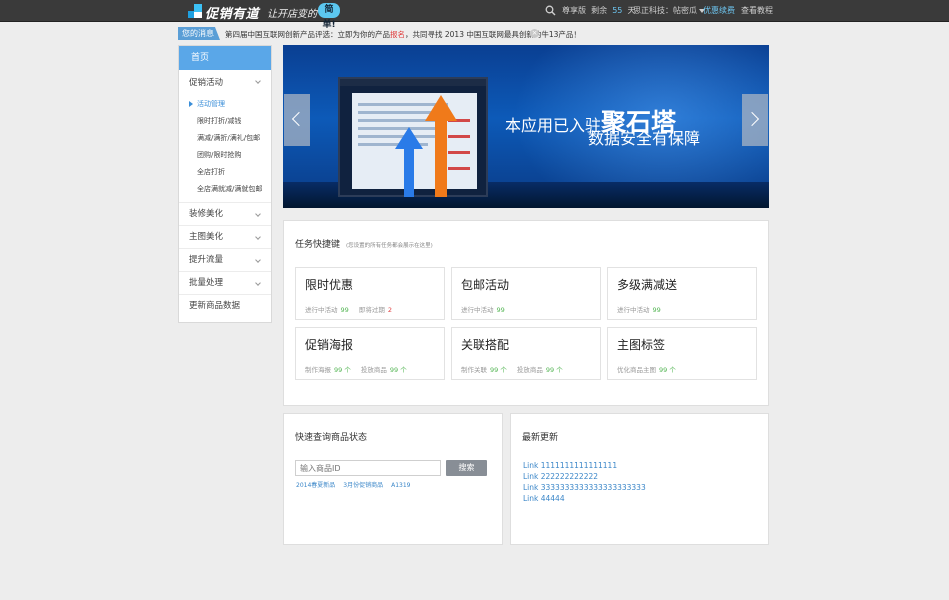 The height and width of the screenshot is (600, 949). Describe the element at coordinates (225, 155) in the screenshot. I see `sidebar-subitem-group-buy: 团购/限时抢购` at that location.